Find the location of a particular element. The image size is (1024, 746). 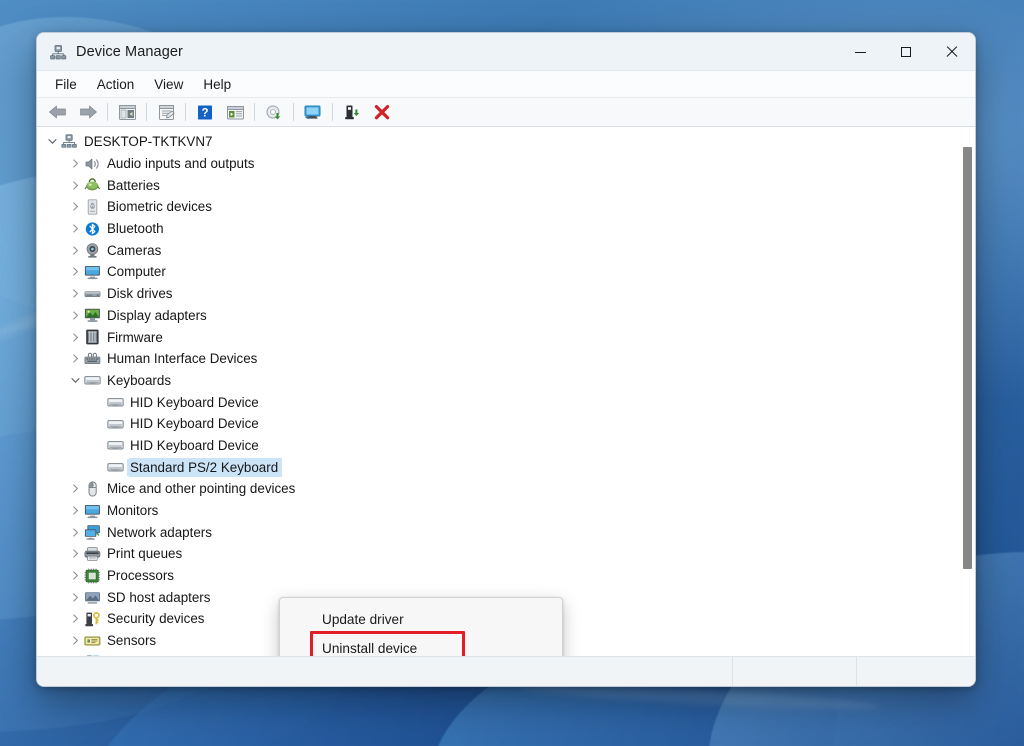

tree-item: Audio inputs and outputs is located at coordinates (499, 164).